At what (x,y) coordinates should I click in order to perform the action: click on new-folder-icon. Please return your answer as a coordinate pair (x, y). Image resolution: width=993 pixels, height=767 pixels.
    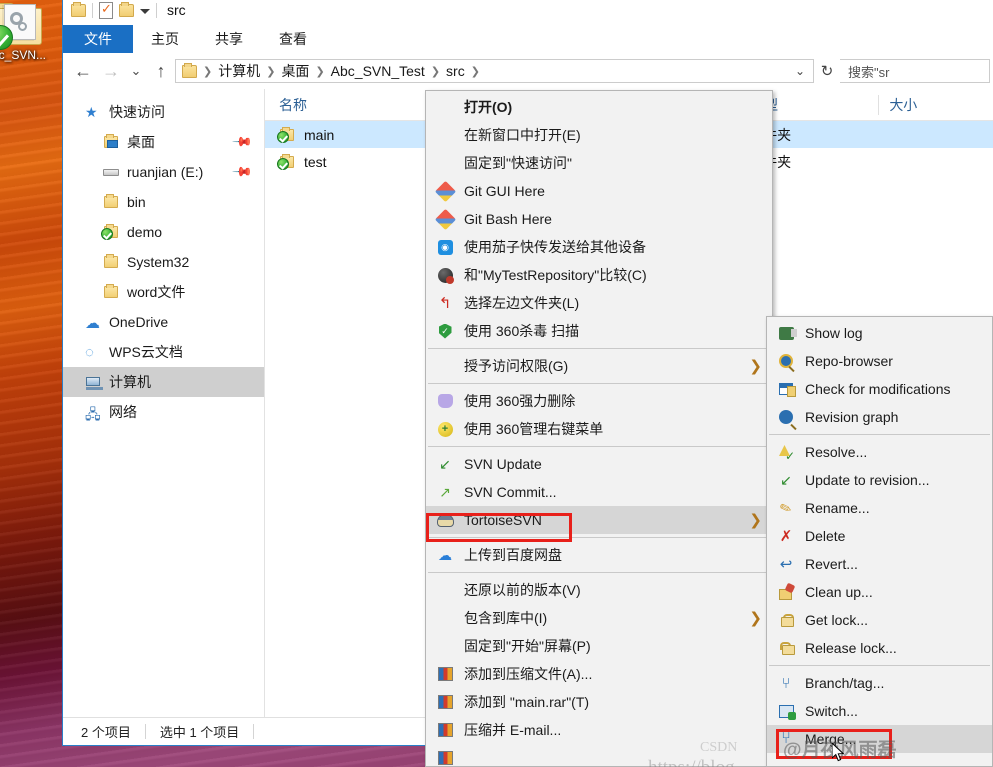
    Looking at the image, I should click on (126, 9).